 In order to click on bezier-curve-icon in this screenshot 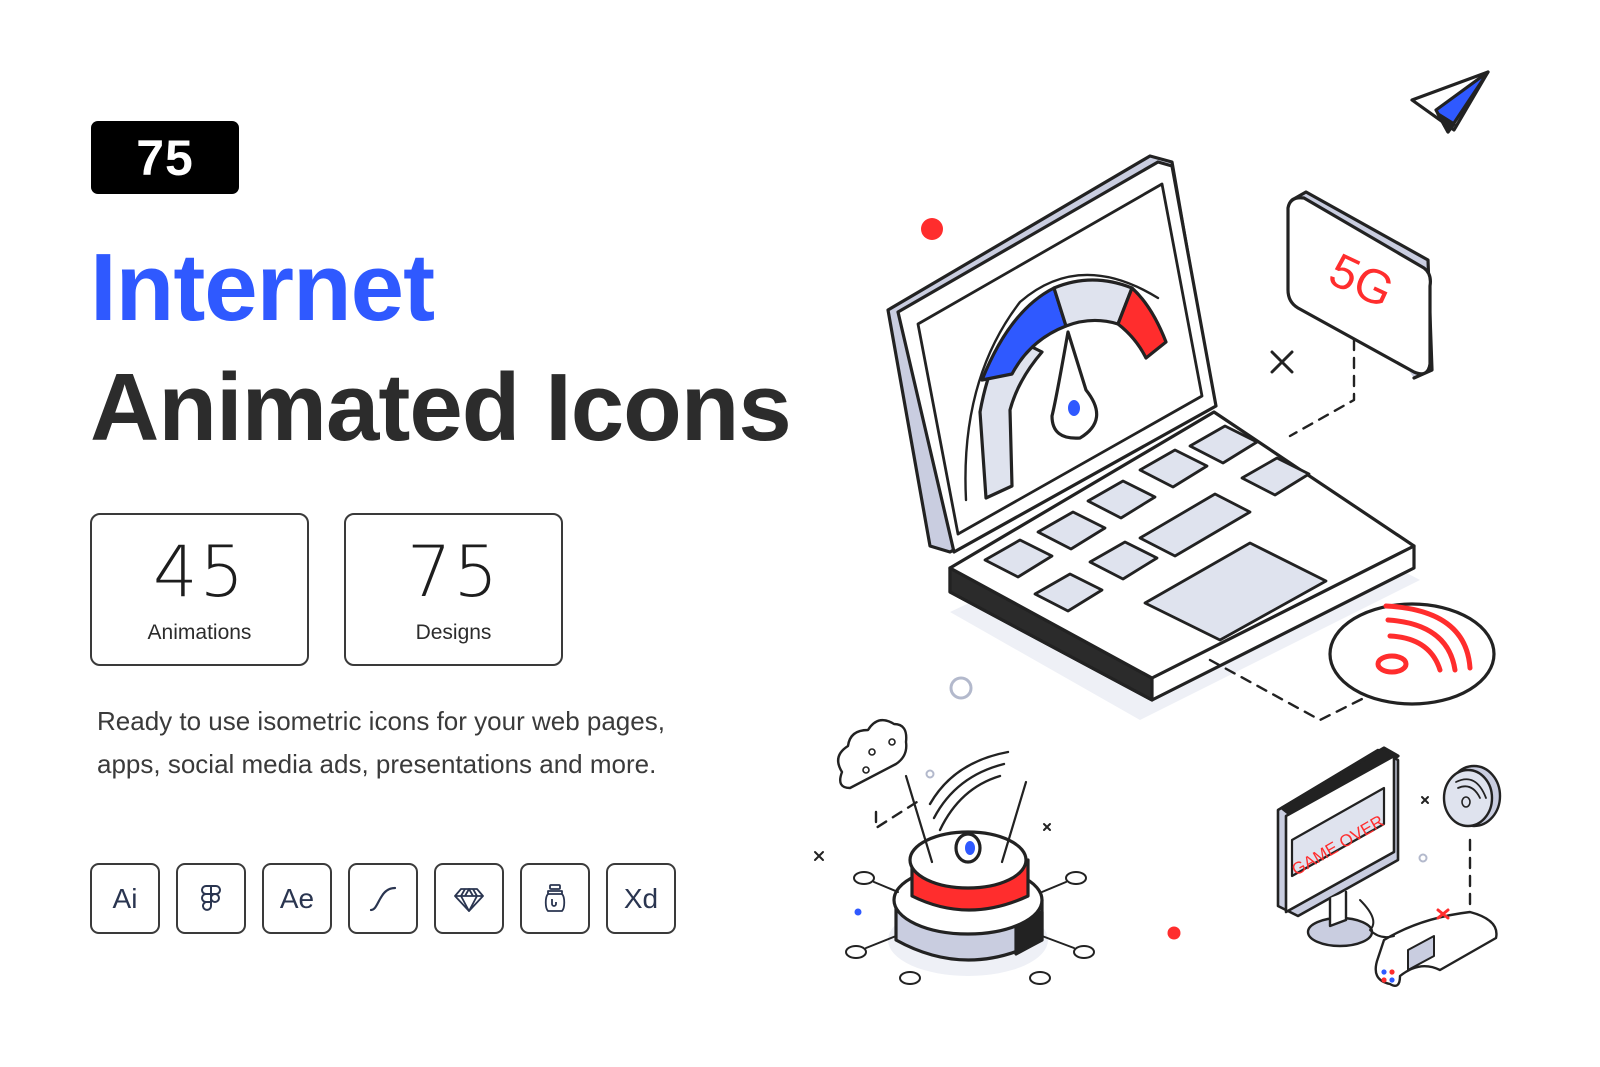, I will do `click(383, 898)`.